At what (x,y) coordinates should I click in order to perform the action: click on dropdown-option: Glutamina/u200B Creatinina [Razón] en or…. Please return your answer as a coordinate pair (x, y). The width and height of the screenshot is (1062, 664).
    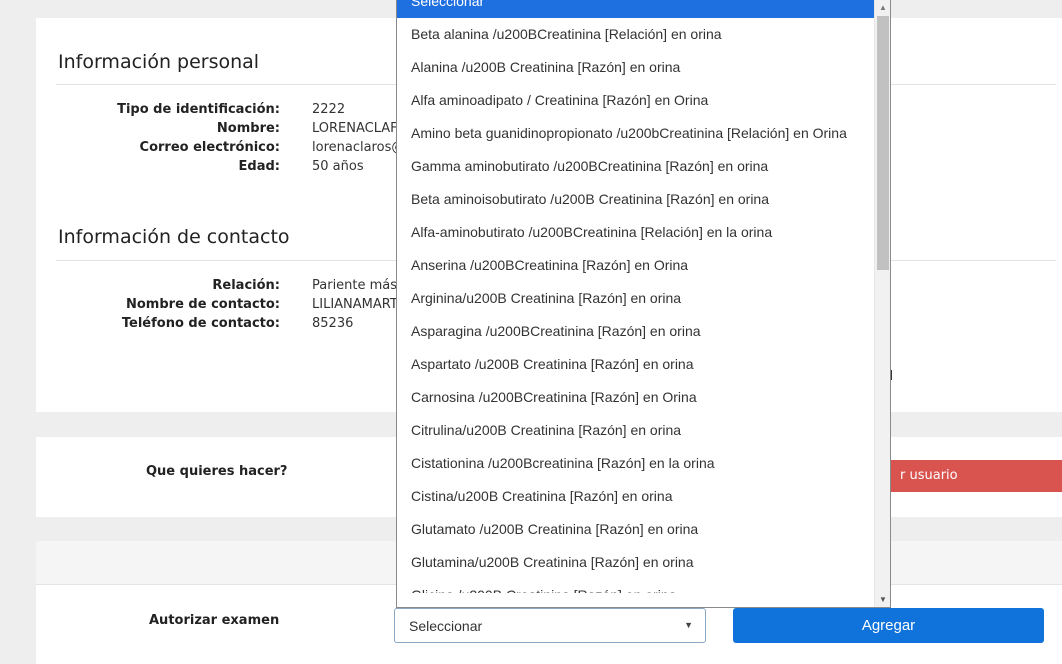
    Looking at the image, I should click on (636, 562).